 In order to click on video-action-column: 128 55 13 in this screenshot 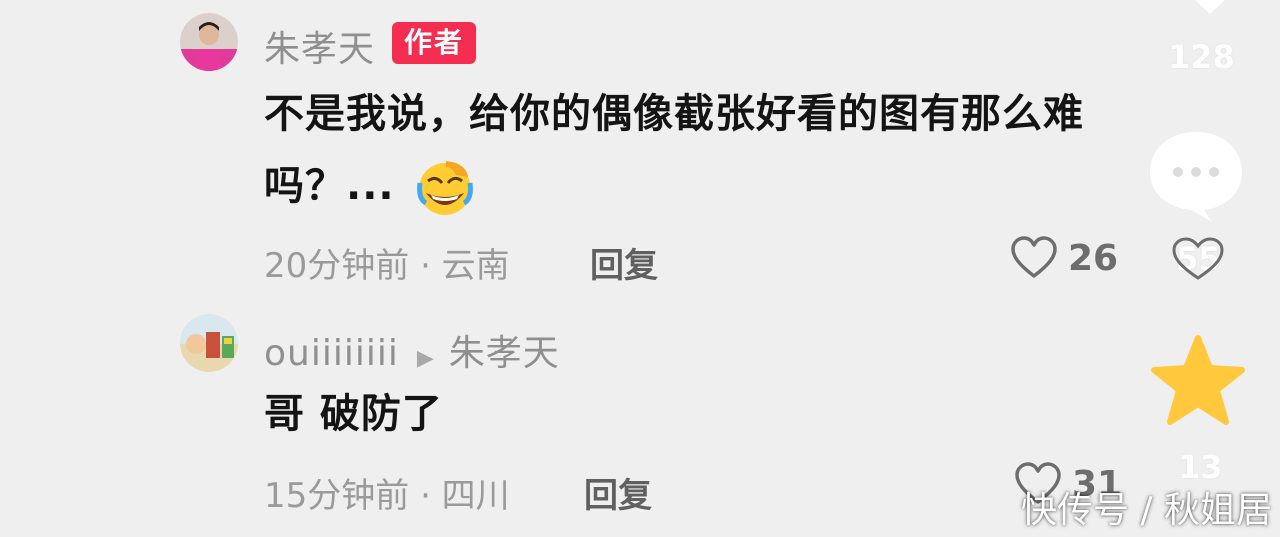, I will do `click(1210, 268)`.